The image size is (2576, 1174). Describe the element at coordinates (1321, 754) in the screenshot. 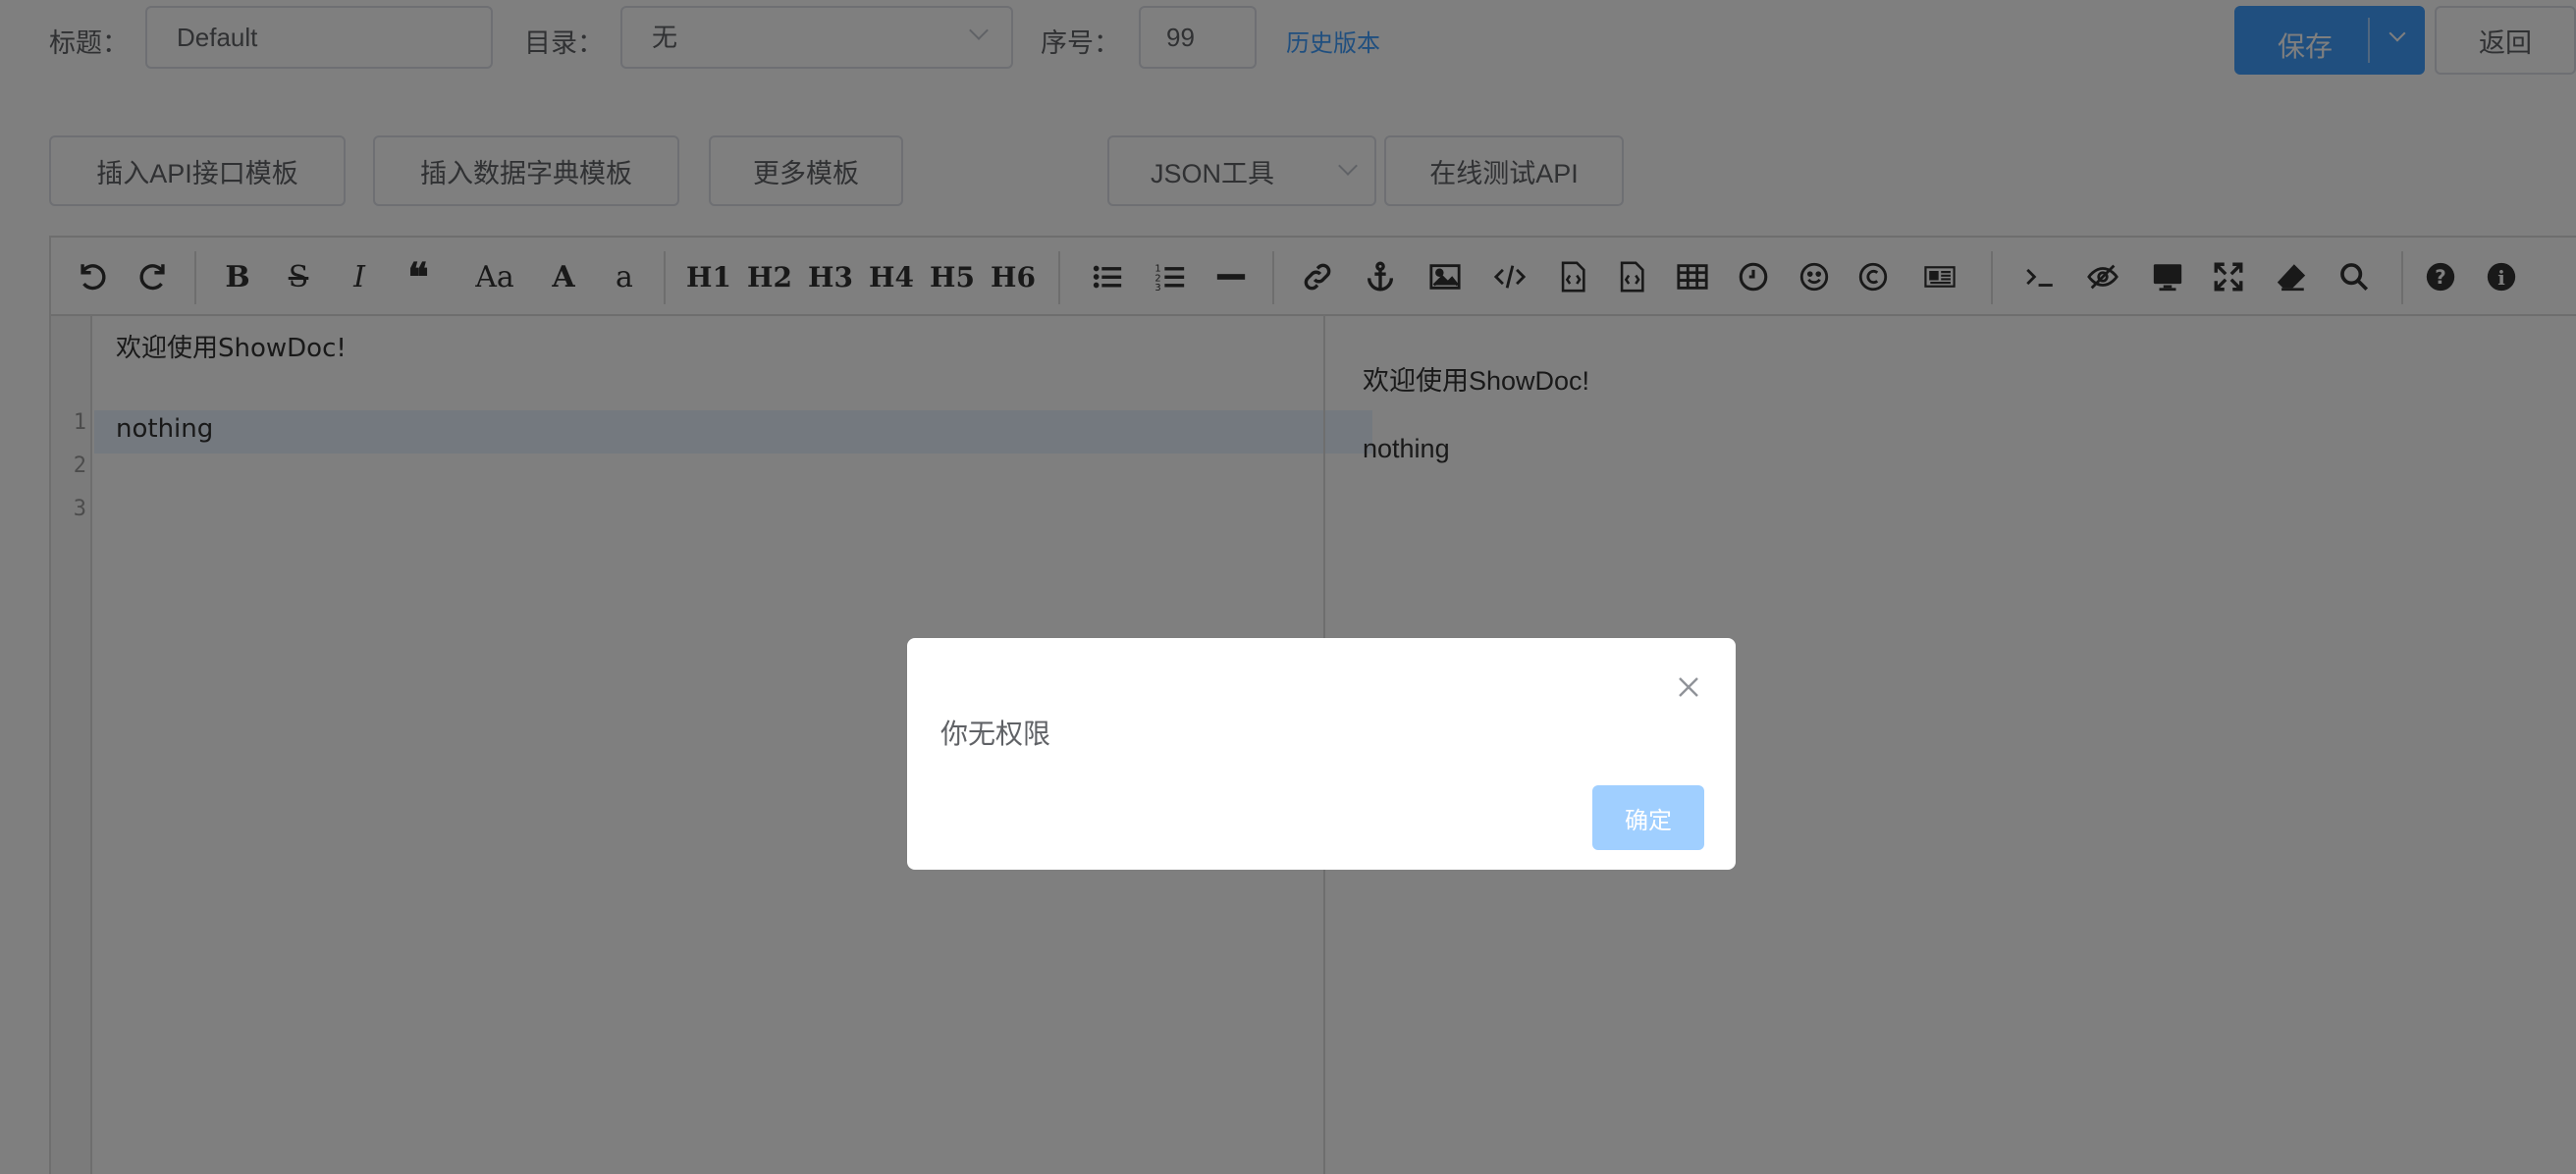

I see `alert-dialog: 你无权限 确定` at that location.